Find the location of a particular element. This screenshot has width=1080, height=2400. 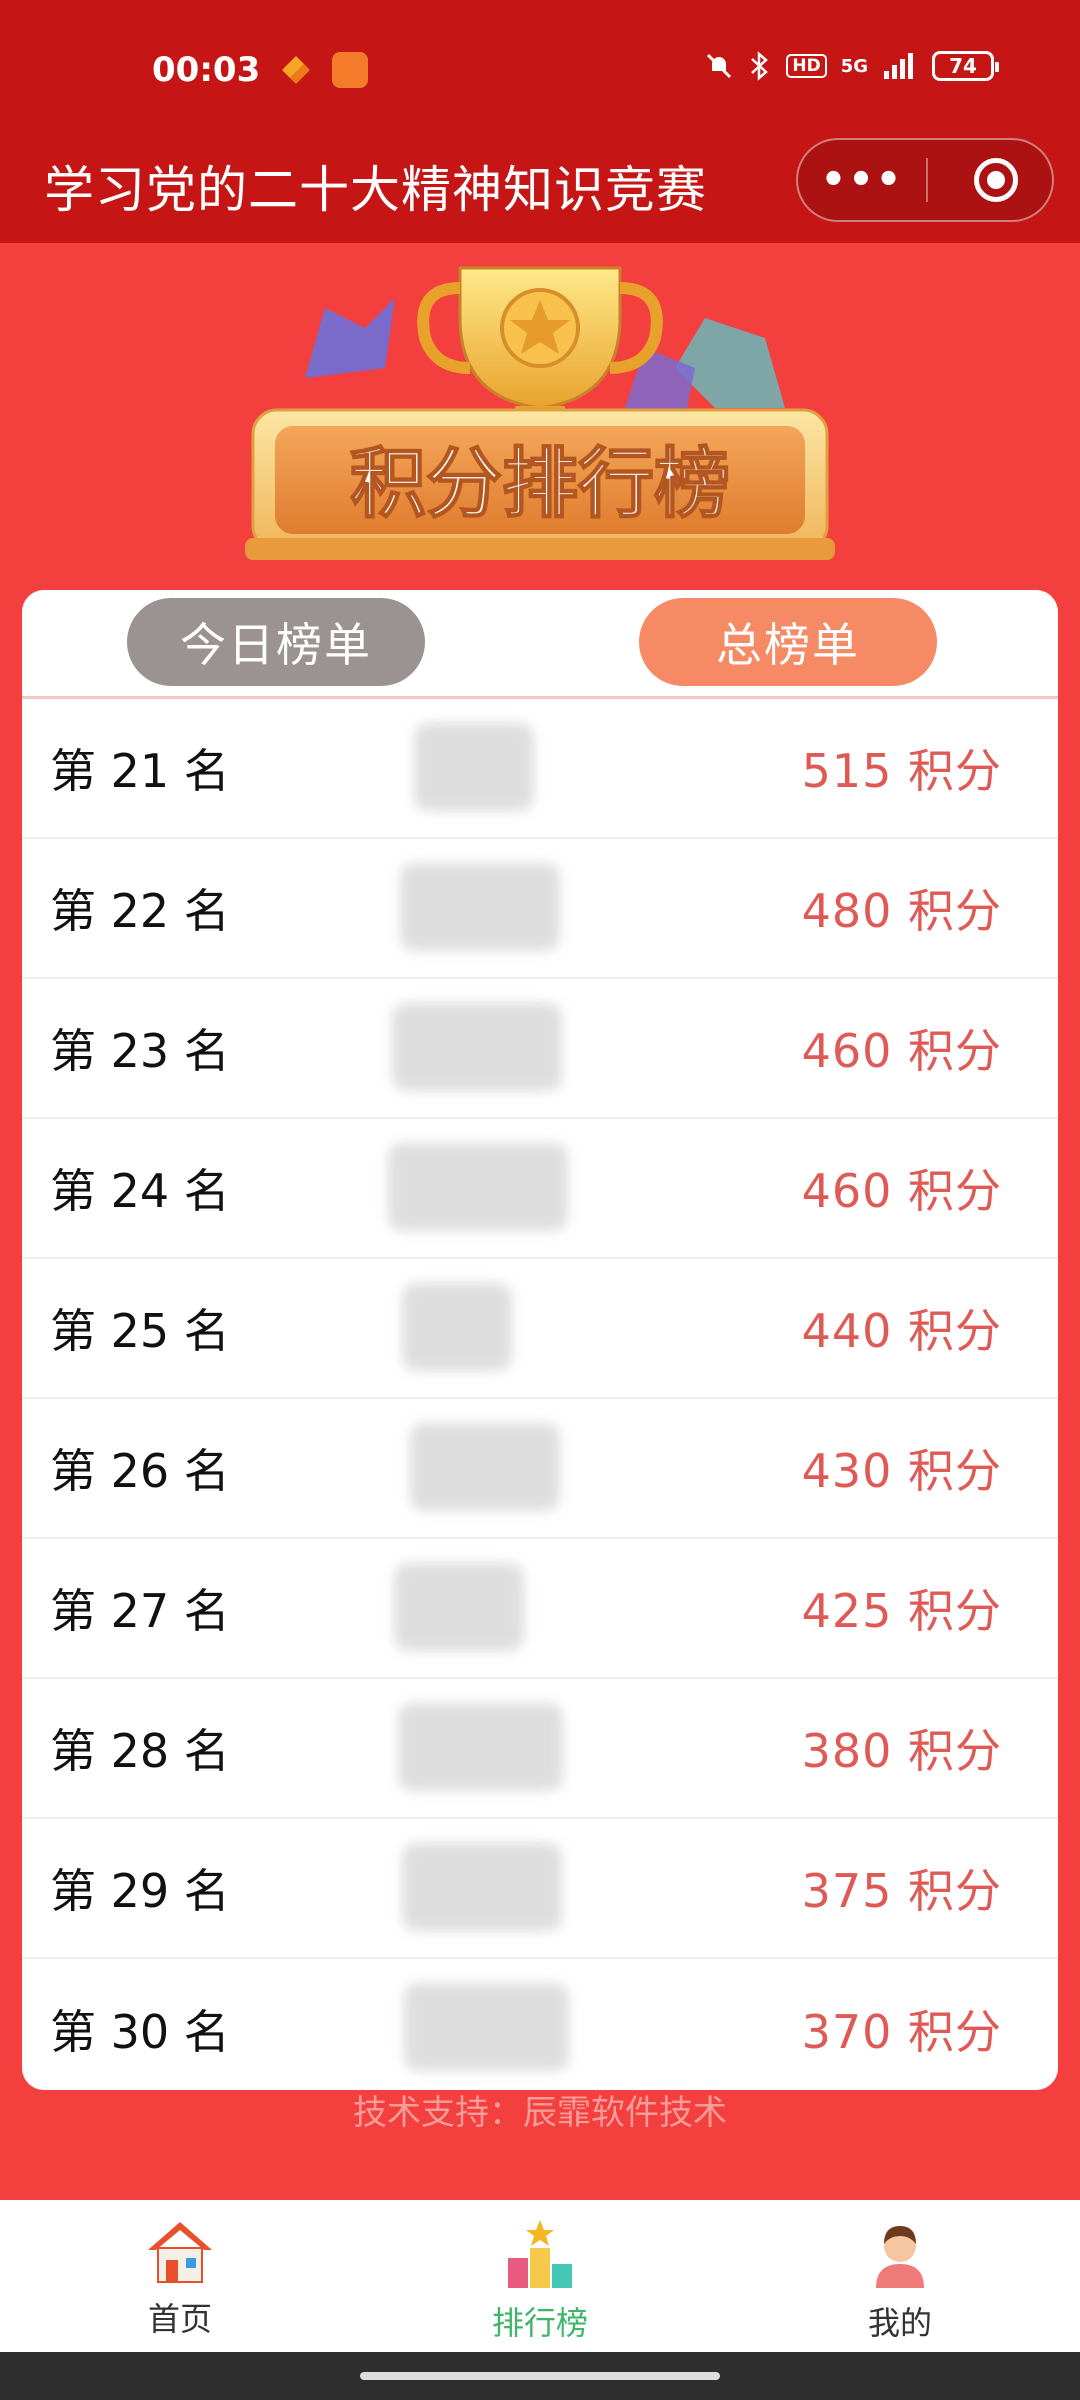

status-indicators: HD 5G 74 is located at coordinates (851, 66).